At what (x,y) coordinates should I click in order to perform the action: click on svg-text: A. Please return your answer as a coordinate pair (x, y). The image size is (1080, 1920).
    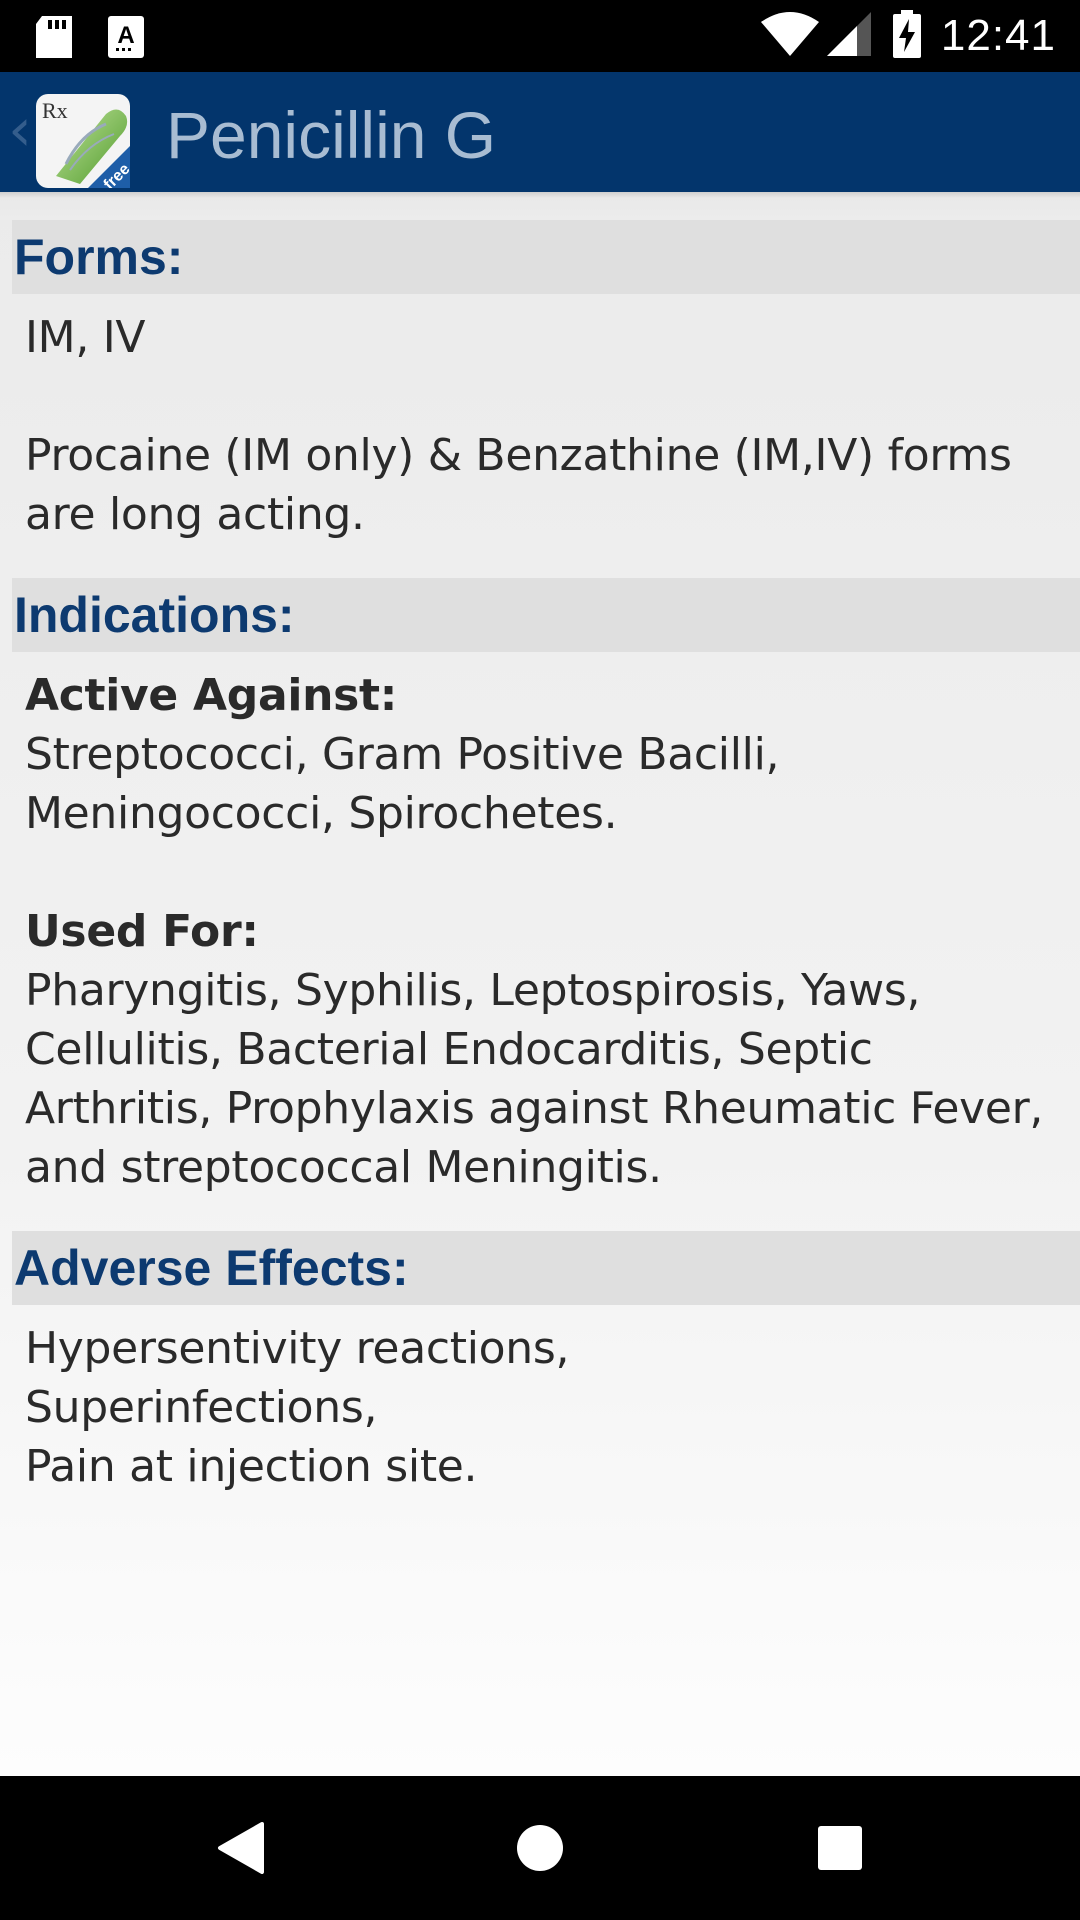
    Looking at the image, I should click on (125, 35).